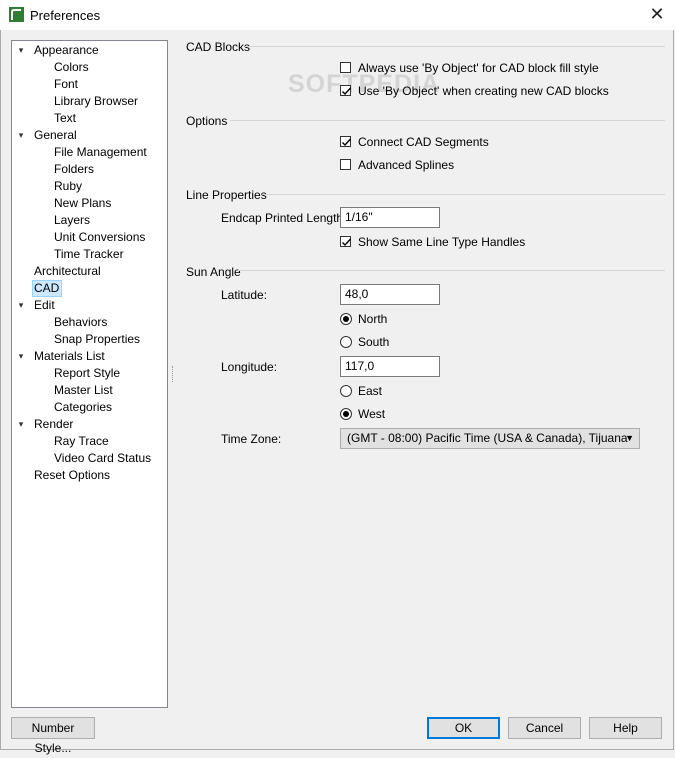  Describe the element at coordinates (441, 242) in the screenshot. I see `show-line-type-handles-label: Show Same Line Type Handles` at that location.